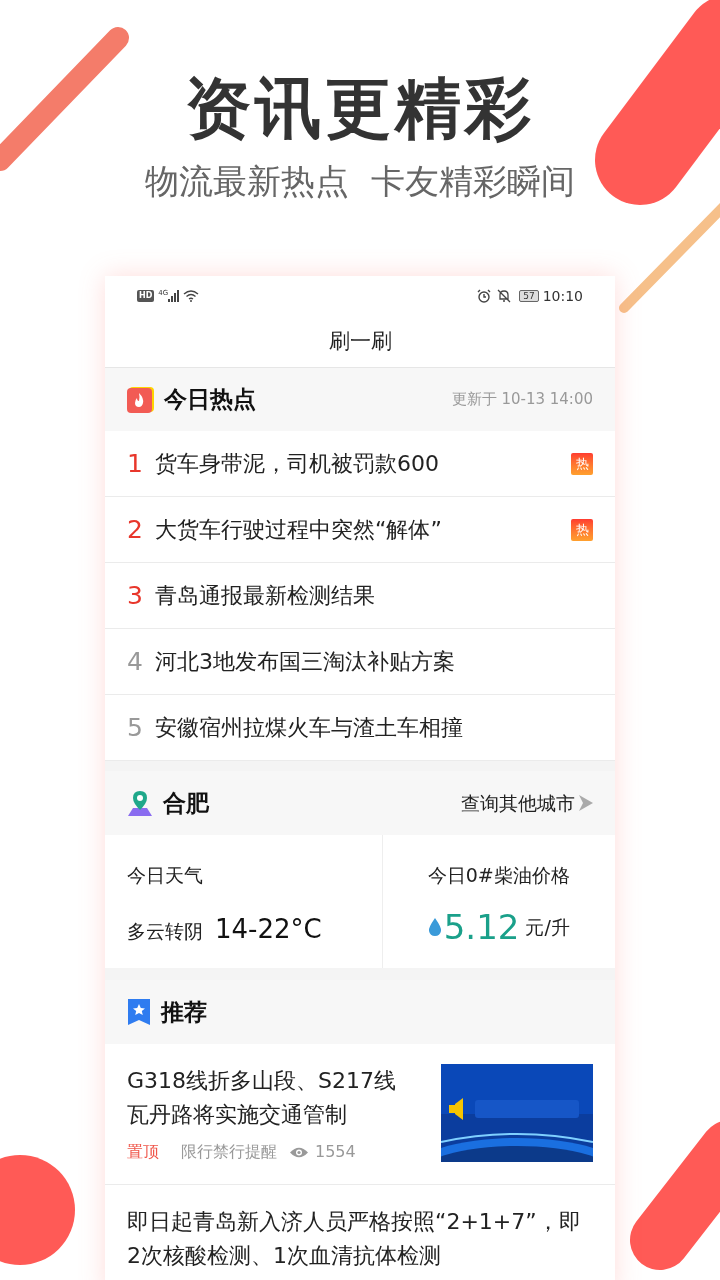 Image resolution: width=720 pixels, height=1280 pixels. What do you see at coordinates (143, 1152) in the screenshot?
I see `pinned-tag: 置顶` at bounding box center [143, 1152].